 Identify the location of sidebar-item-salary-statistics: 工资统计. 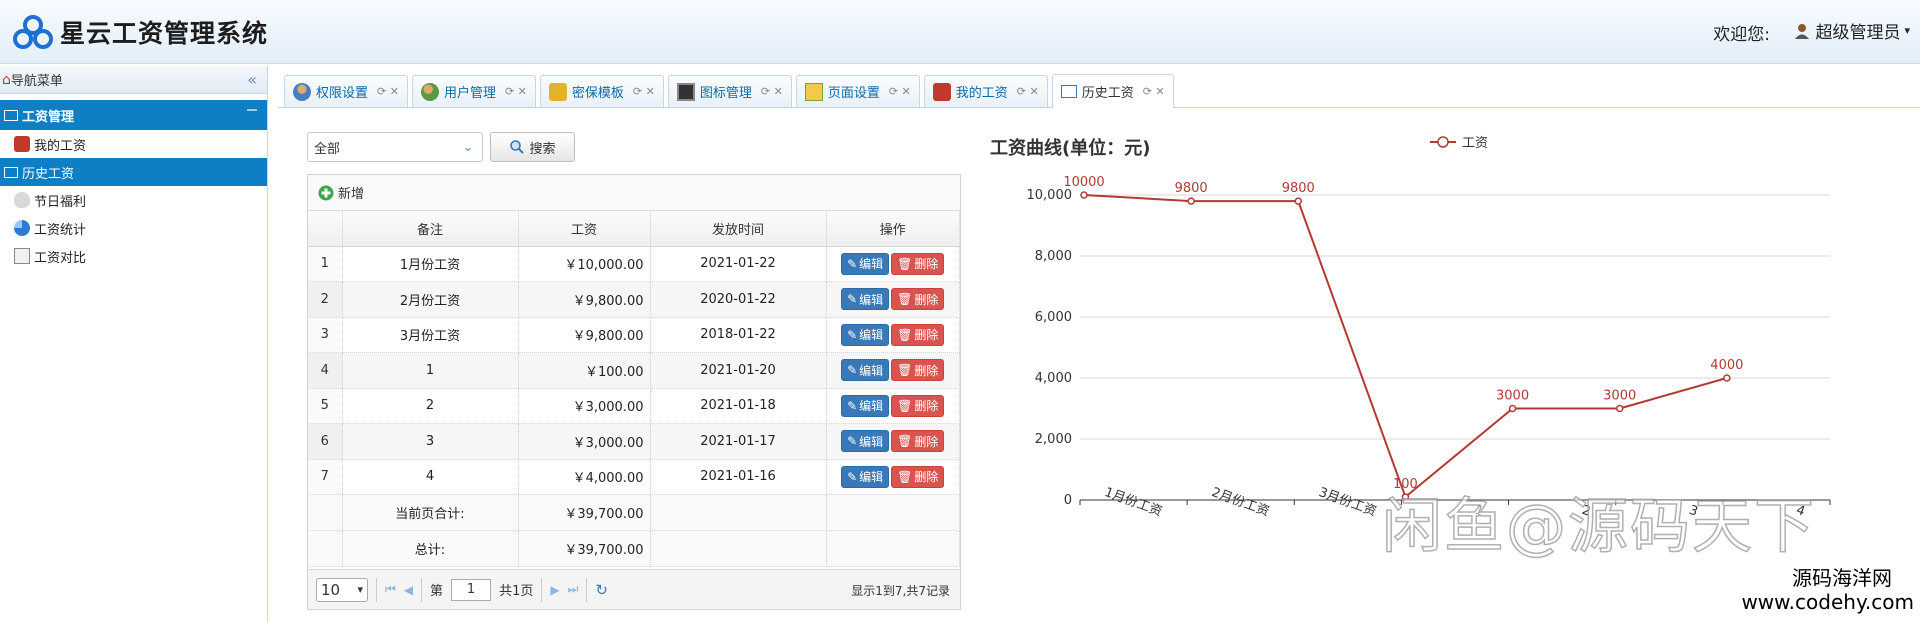
(133, 228).